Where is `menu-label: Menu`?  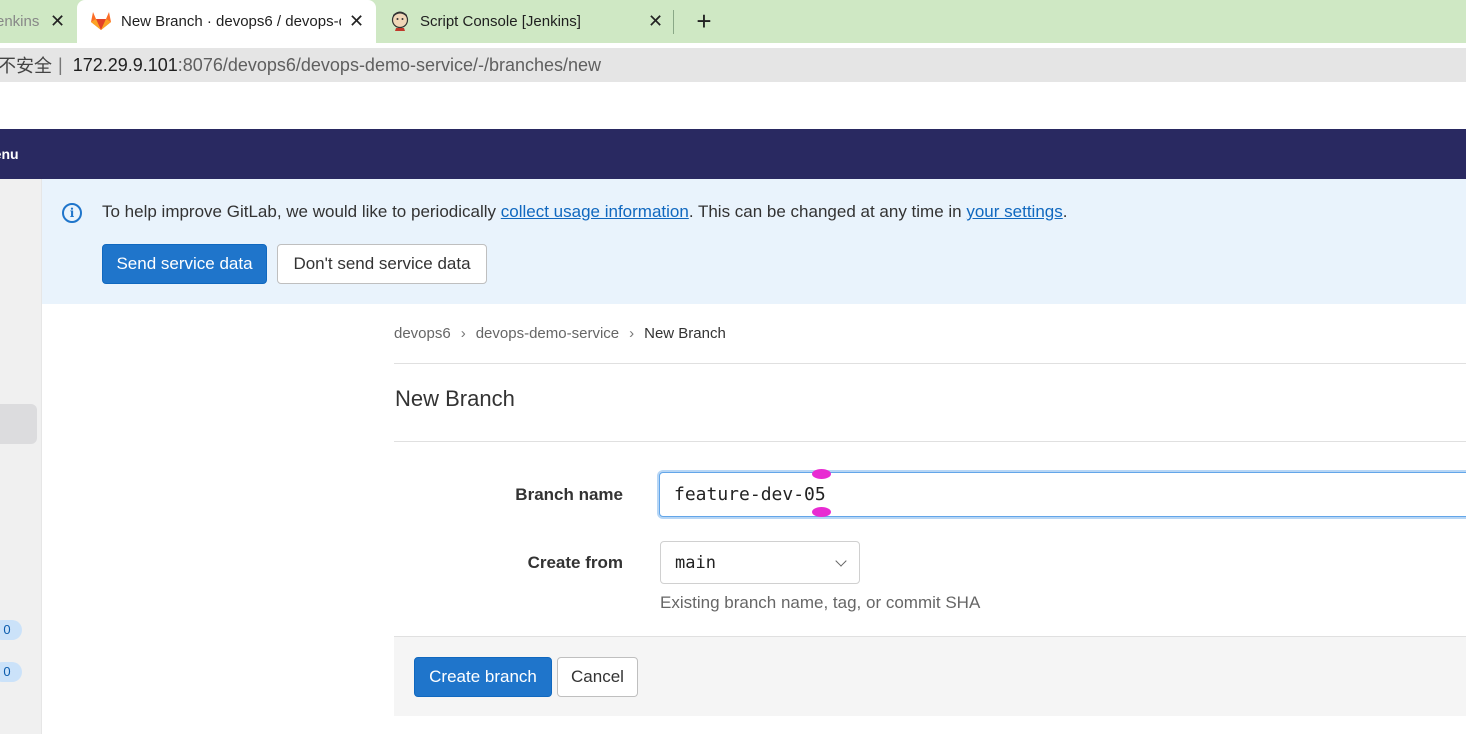 menu-label: Menu is located at coordinates (9, 154).